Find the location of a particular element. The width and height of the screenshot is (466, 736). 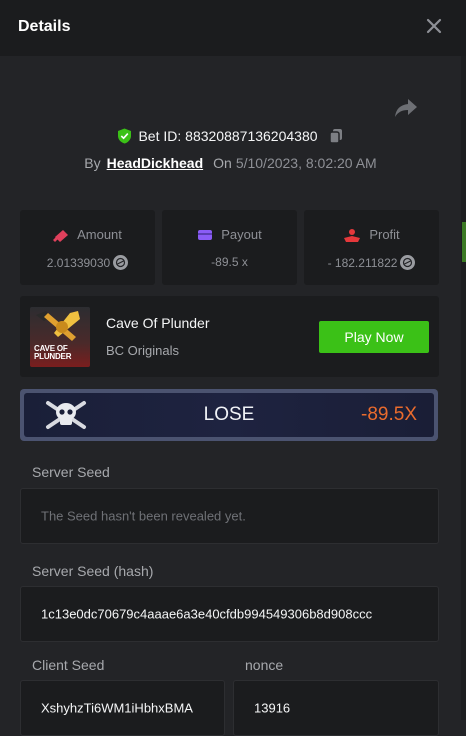

amount-icon is located at coordinates (61, 235).